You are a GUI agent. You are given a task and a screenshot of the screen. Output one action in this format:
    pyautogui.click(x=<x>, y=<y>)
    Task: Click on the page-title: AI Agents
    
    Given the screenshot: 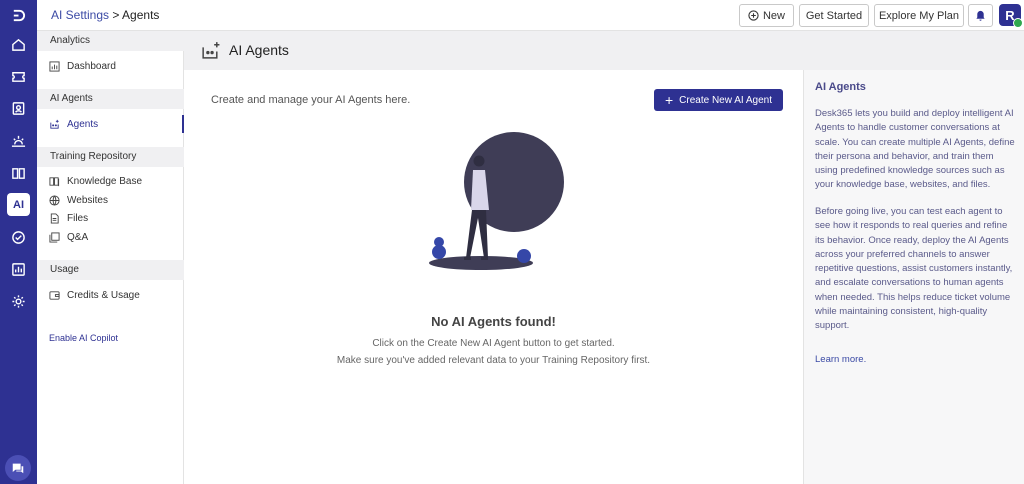 What is the action you would take?
    pyautogui.click(x=259, y=50)
    